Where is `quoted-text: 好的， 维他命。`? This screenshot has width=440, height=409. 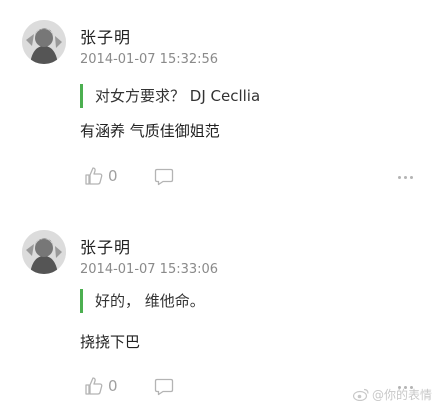
quoted-text: 好的， 维他命。 is located at coordinates (142, 301).